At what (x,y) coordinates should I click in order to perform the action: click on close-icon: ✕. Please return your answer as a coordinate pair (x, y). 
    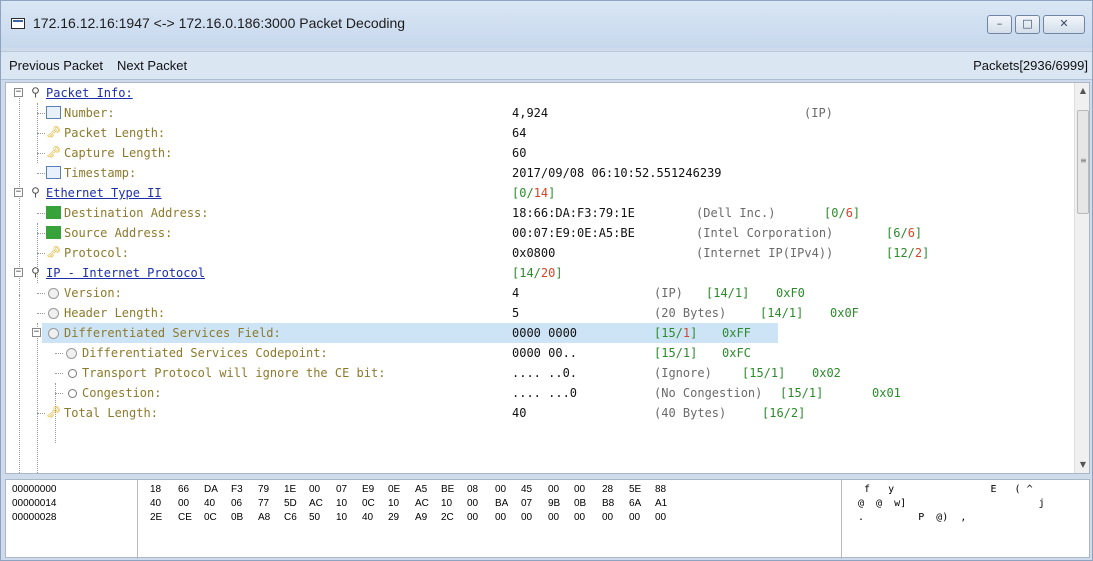
    Looking at the image, I should click on (1064, 23).